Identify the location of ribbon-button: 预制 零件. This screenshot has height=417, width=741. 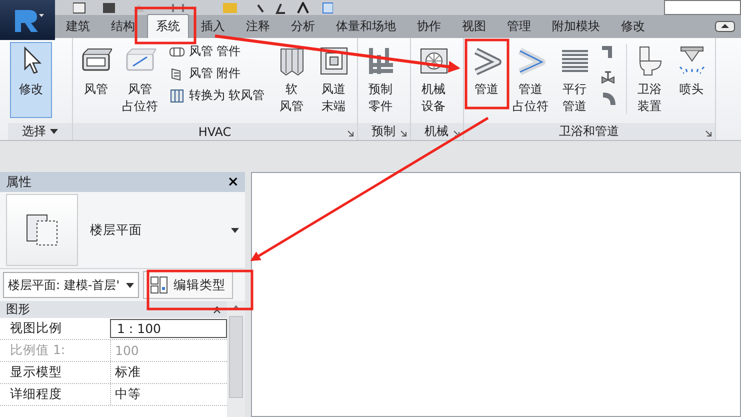
(381, 80).